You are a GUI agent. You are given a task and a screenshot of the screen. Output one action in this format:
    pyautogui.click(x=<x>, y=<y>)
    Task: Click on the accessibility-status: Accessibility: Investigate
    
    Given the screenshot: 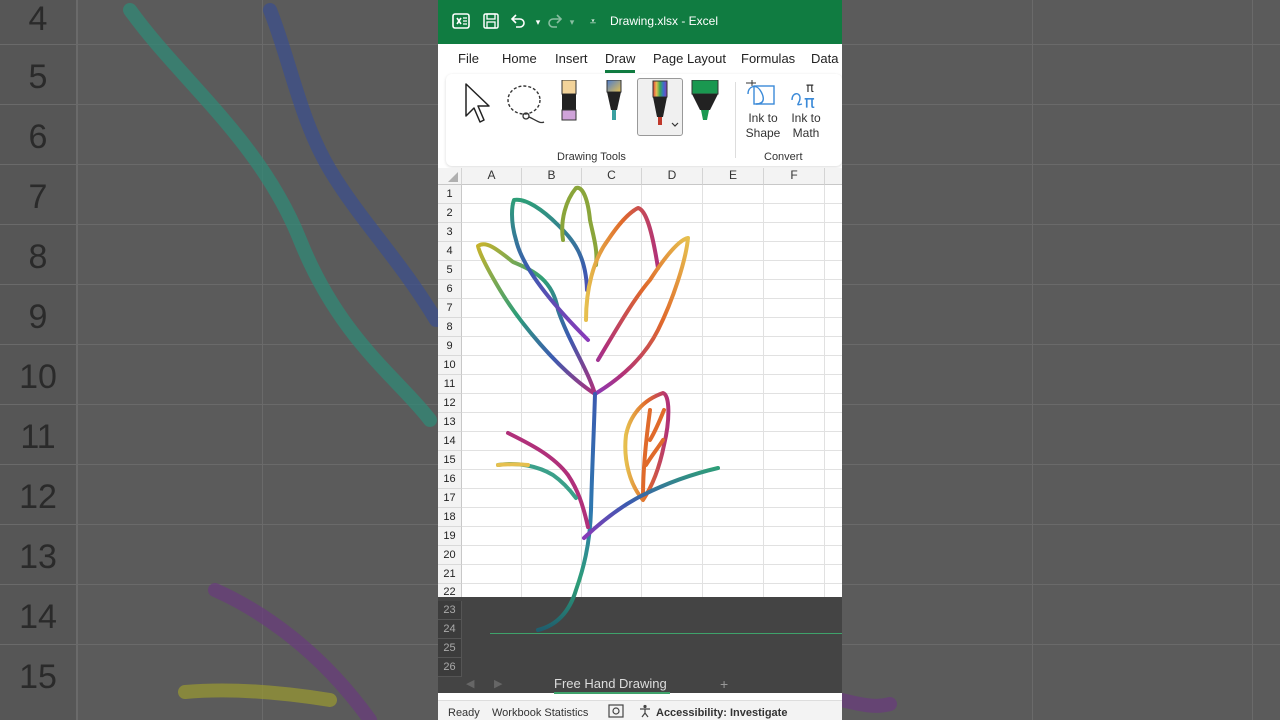 What is the action you would take?
    pyautogui.click(x=721, y=713)
    